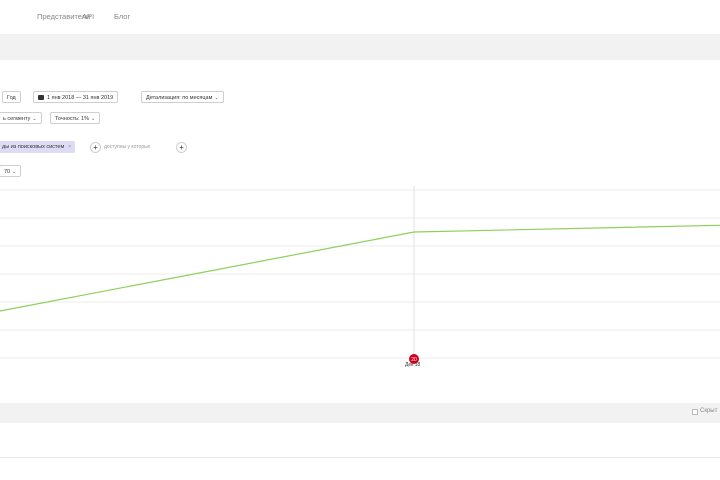 This screenshot has width=720, height=480. I want to click on accuracy-dropdown: Точность: 1% ⌄, so click(75, 118).